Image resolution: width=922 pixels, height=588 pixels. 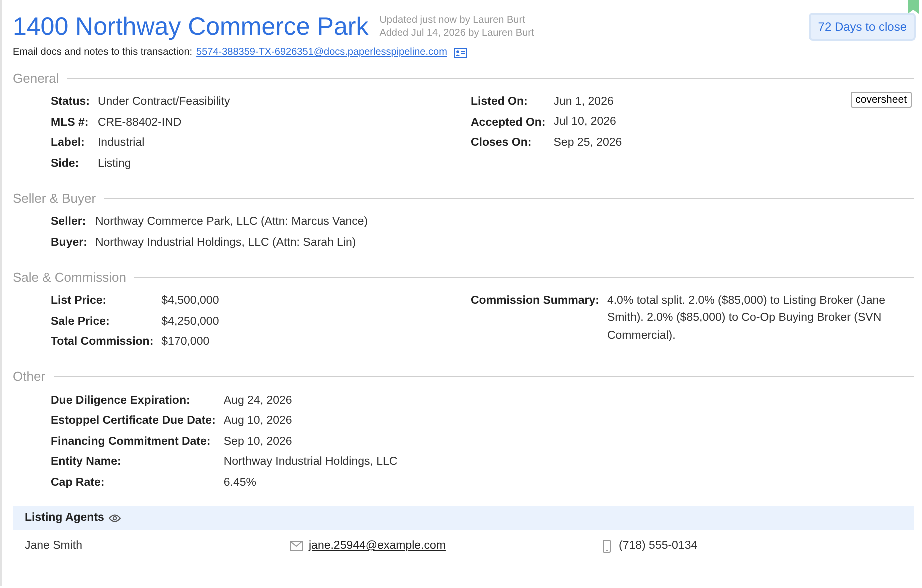 What do you see at coordinates (191, 322) in the screenshot?
I see `field-value: $4,250,000` at bounding box center [191, 322].